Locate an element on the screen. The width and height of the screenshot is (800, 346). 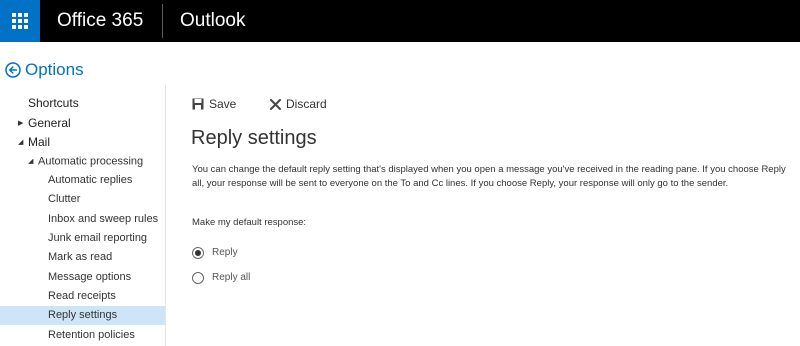
sidebar-item-mark-as-read: Mark as read is located at coordinates (82, 257).